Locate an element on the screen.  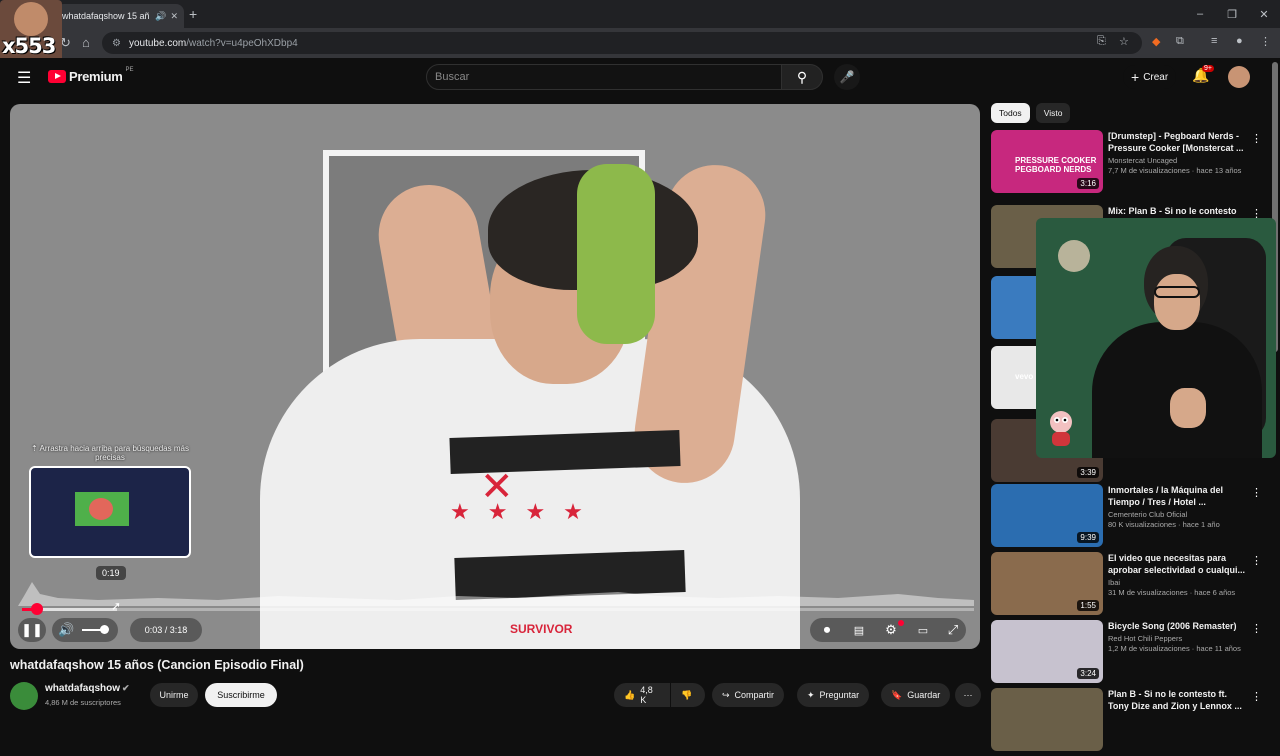
verified-icon: ✔ is located at coordinates (126, 688).